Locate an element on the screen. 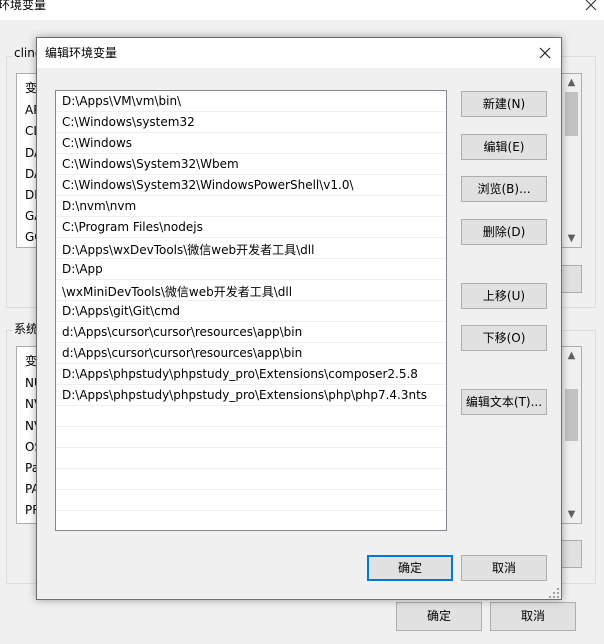  delete-button: 删除(D) is located at coordinates (504, 232).